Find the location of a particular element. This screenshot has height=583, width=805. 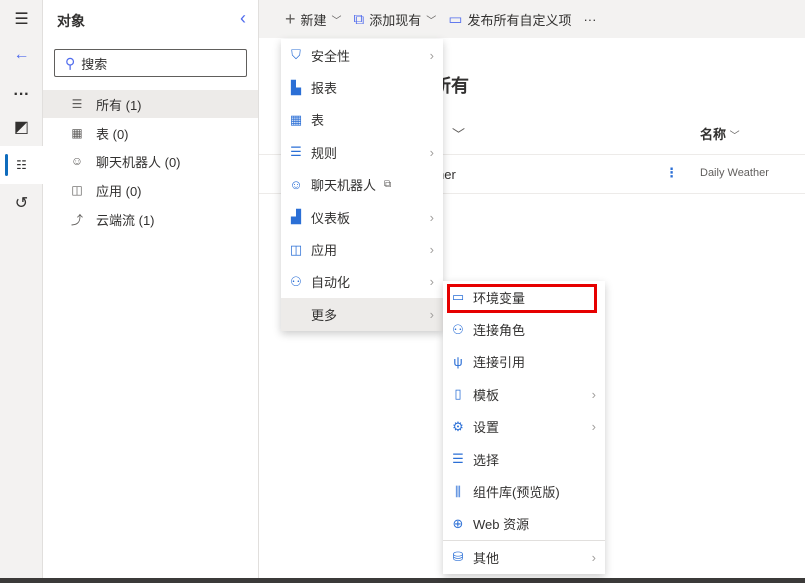

menu-label: 更多 is located at coordinates (324, 315).